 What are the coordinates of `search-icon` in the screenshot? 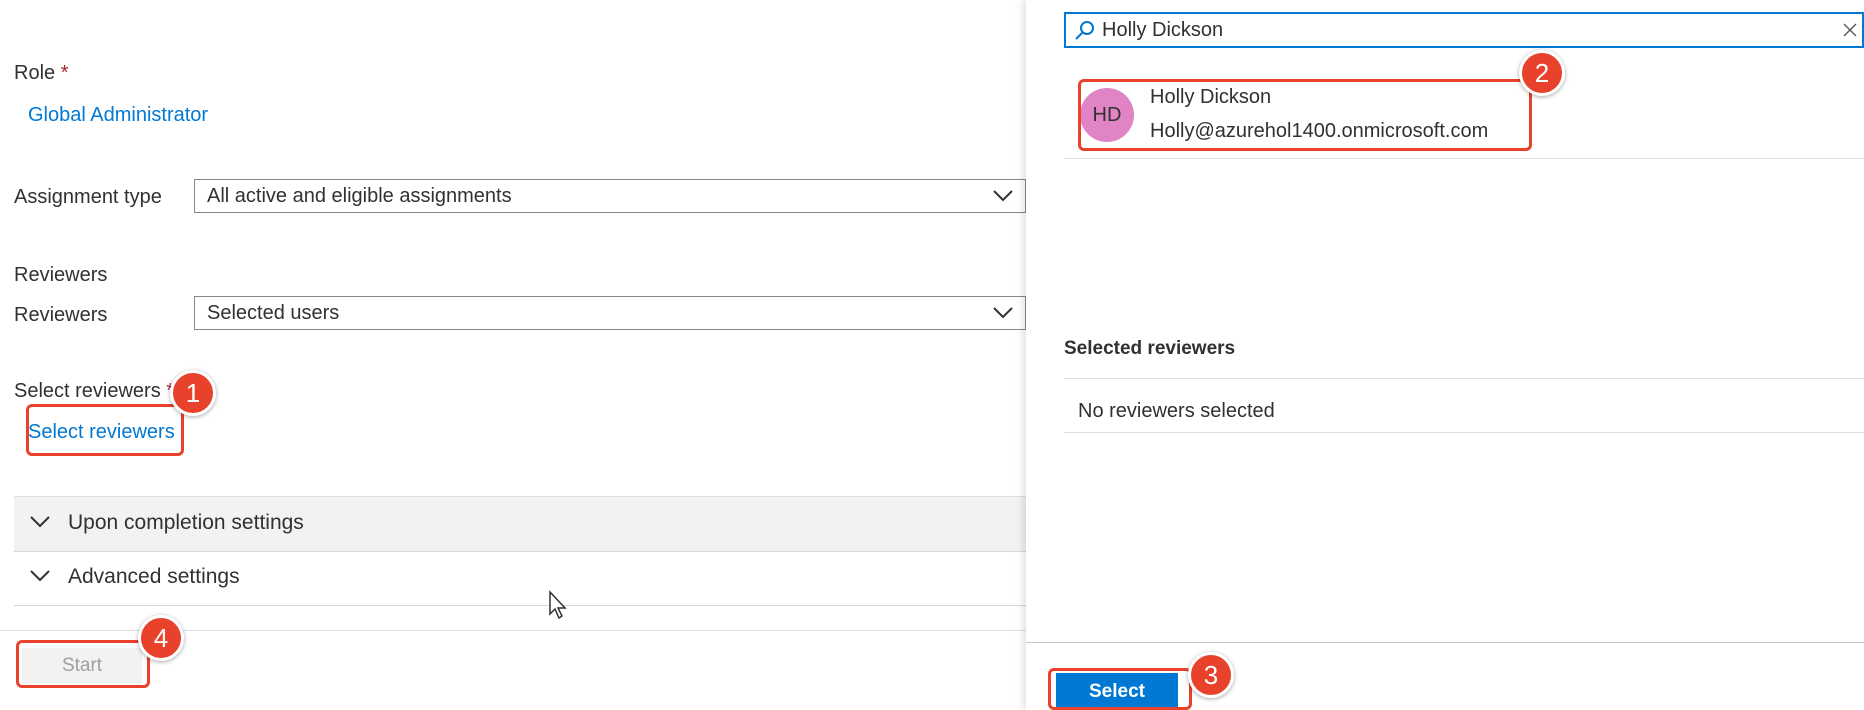 It's located at (1084, 30).